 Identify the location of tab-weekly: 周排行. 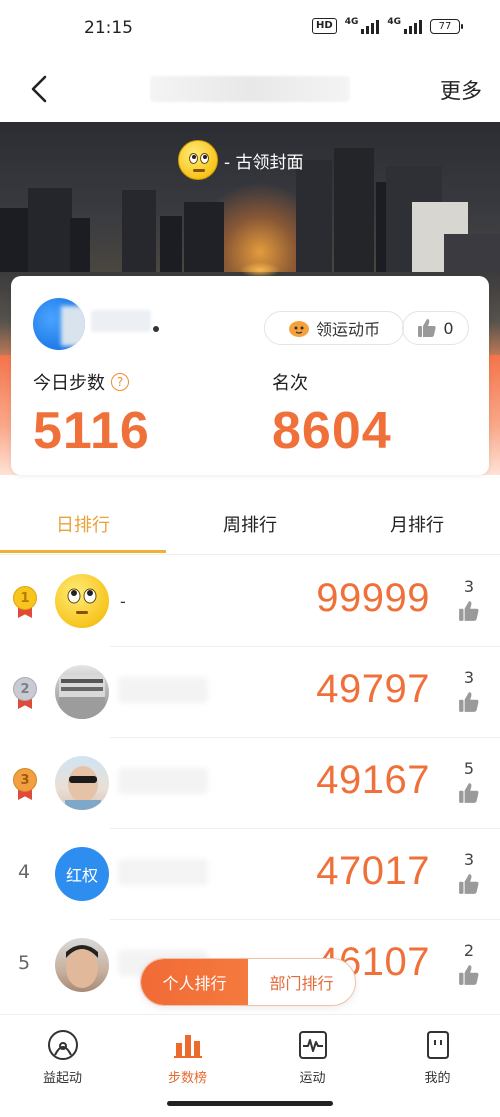
(250, 524).